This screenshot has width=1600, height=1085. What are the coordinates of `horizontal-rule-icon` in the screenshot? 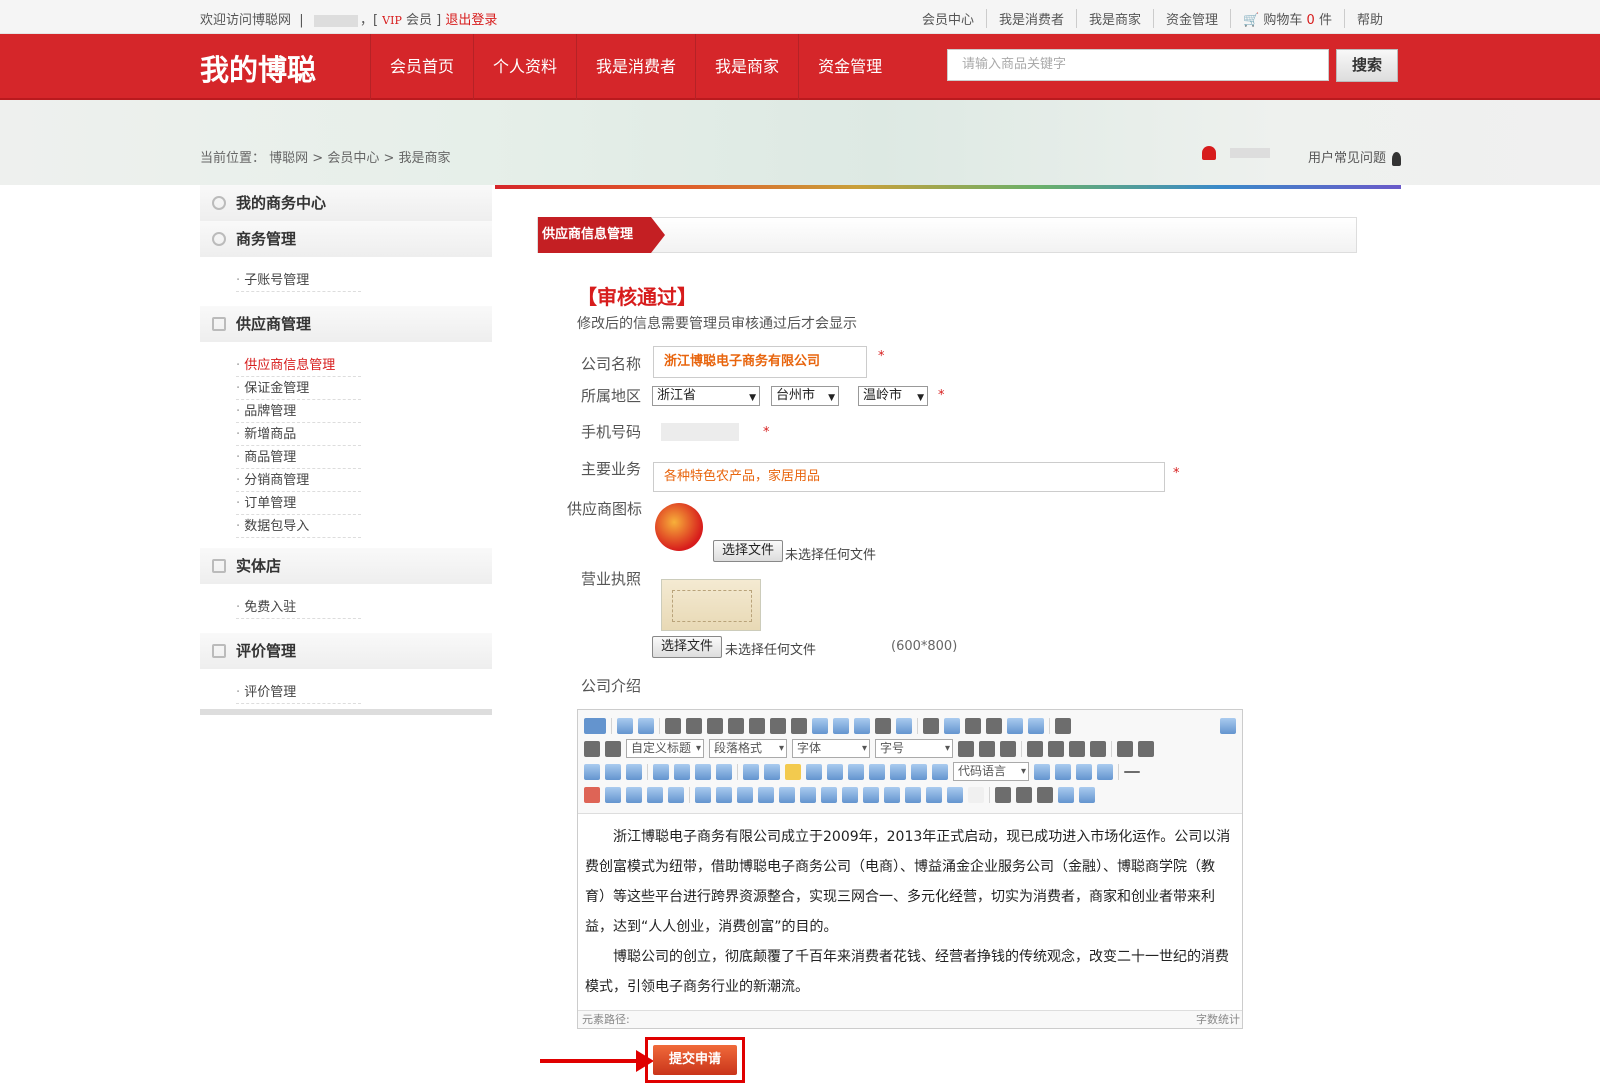 It's located at (1132, 771).